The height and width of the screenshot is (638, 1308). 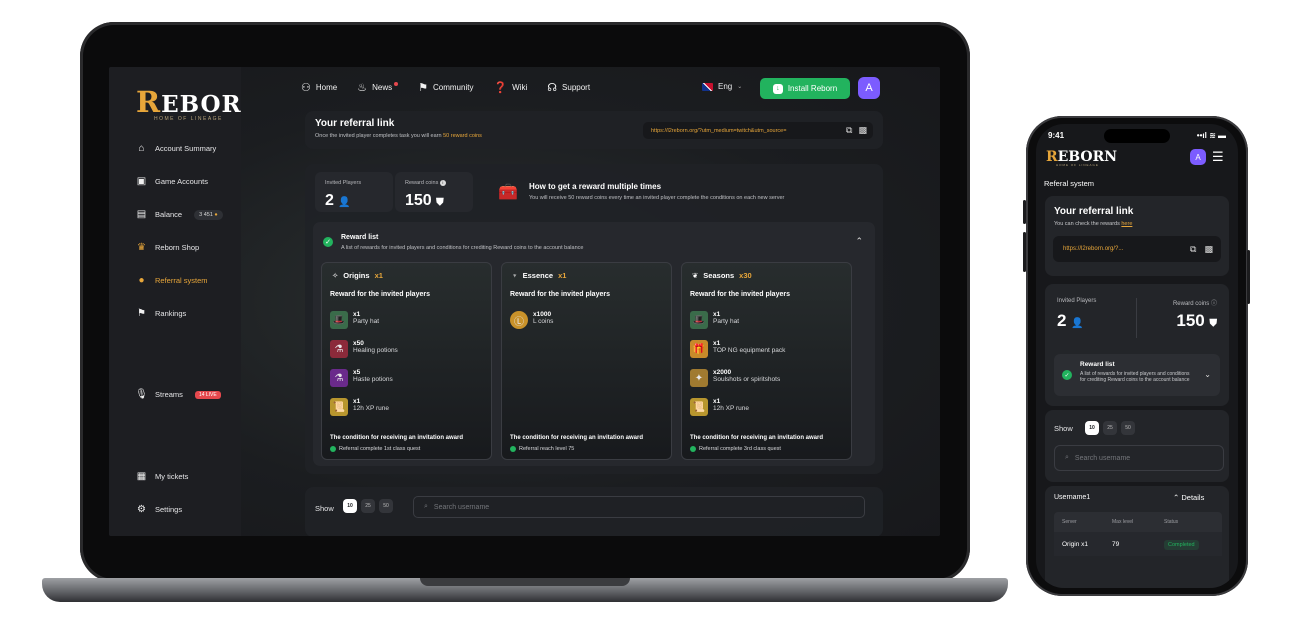 I want to click on question-icon: ❓, so click(x=500, y=88).